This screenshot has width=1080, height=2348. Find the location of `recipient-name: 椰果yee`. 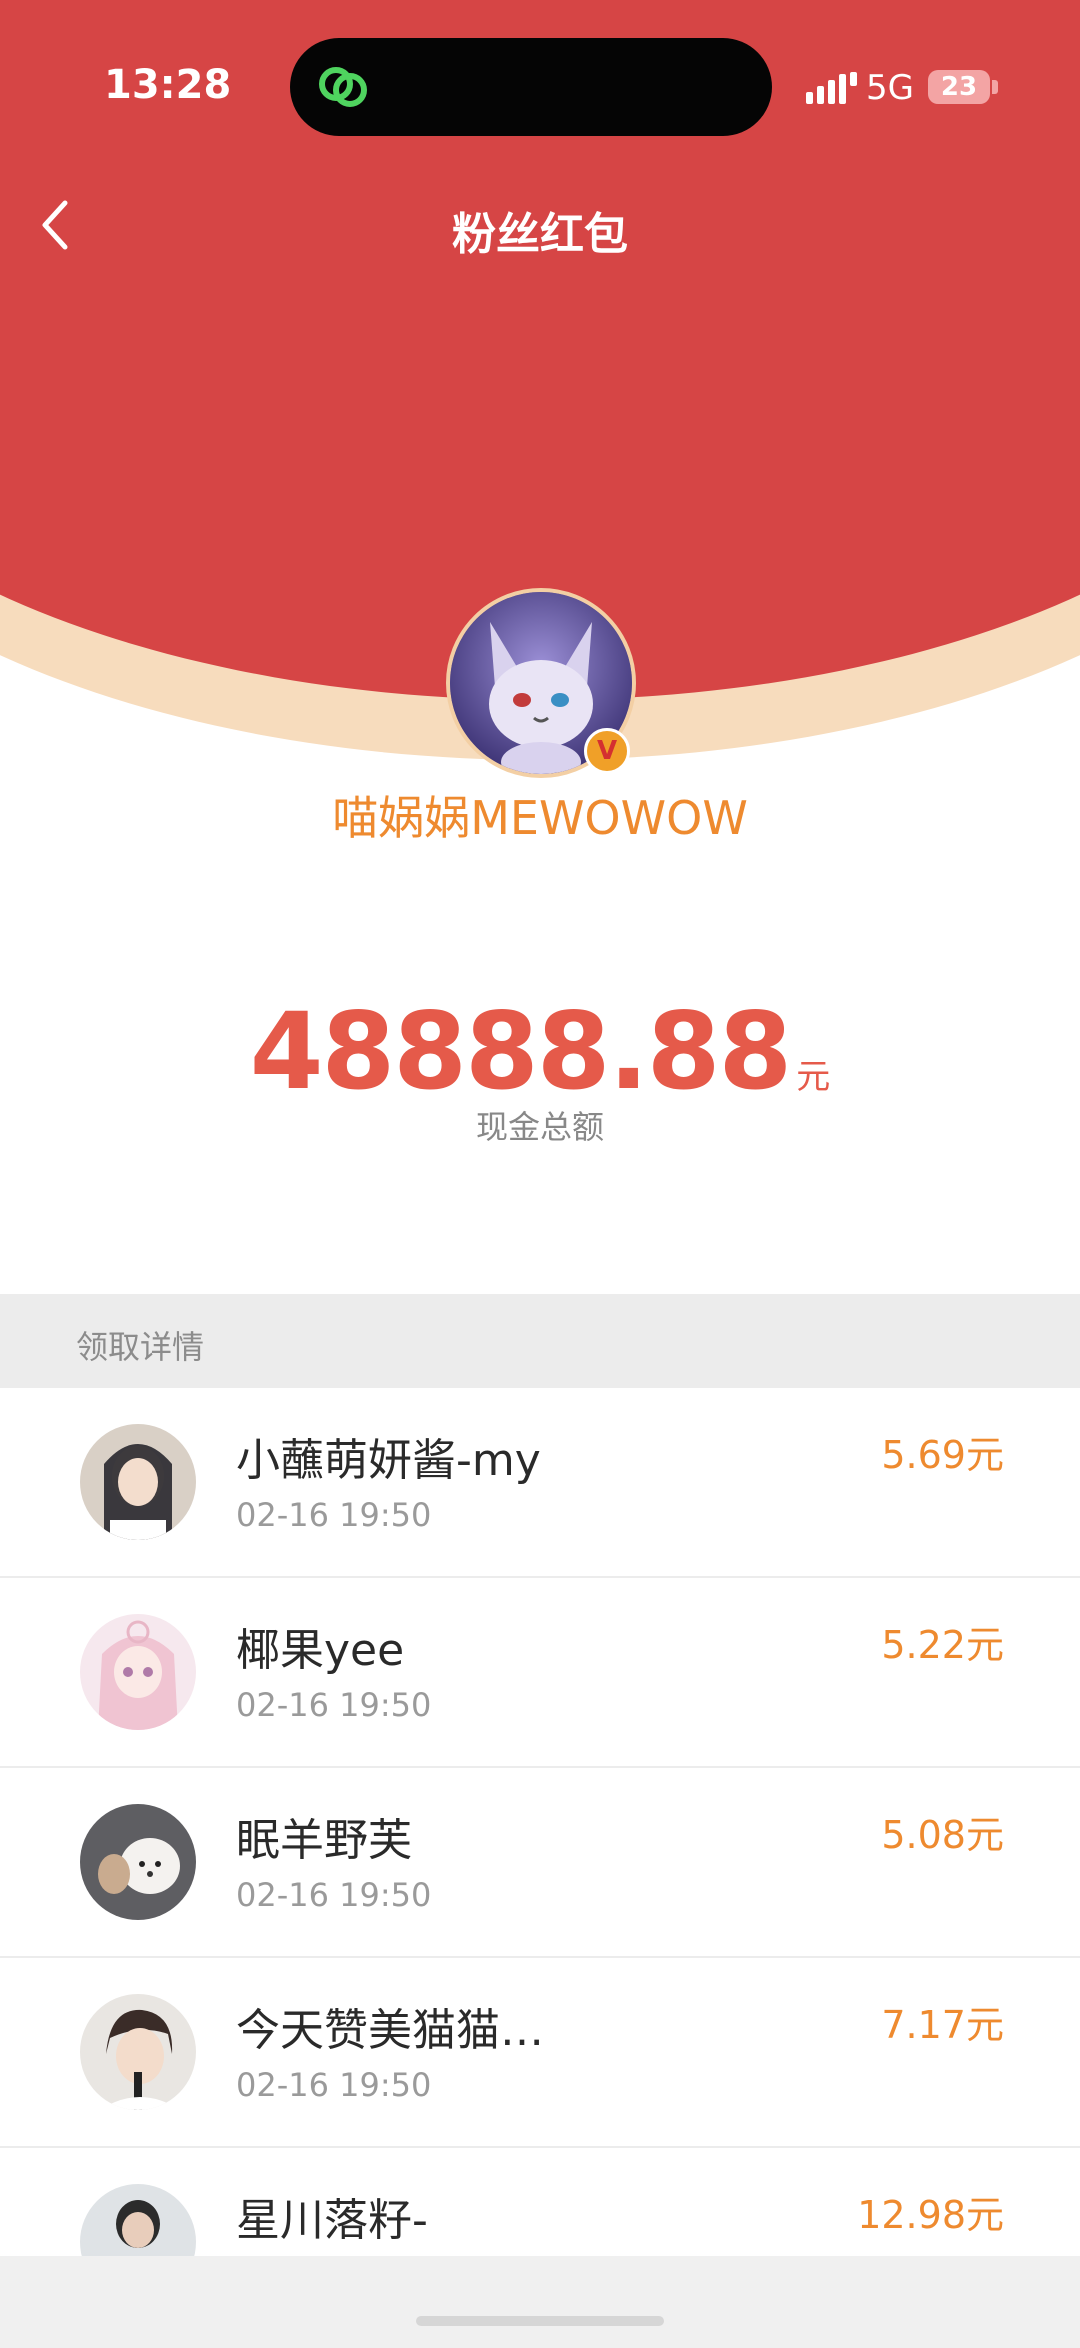

recipient-name: 椰果yee is located at coordinates (320, 1650).